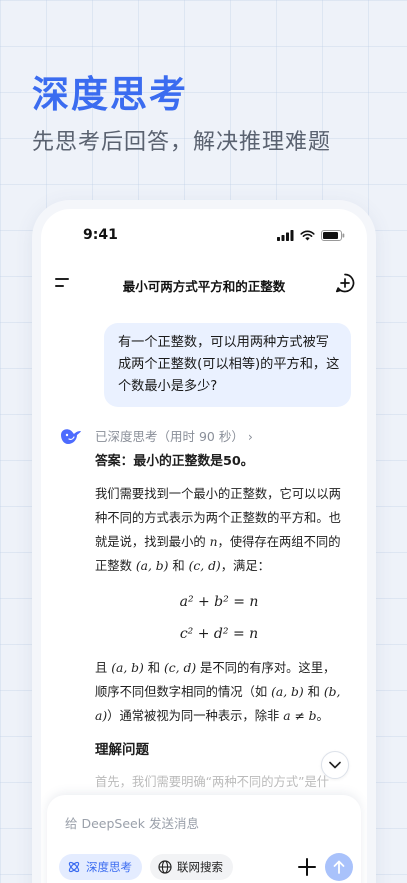  I want to click on deepseek-whale-icon, so click(71, 436).